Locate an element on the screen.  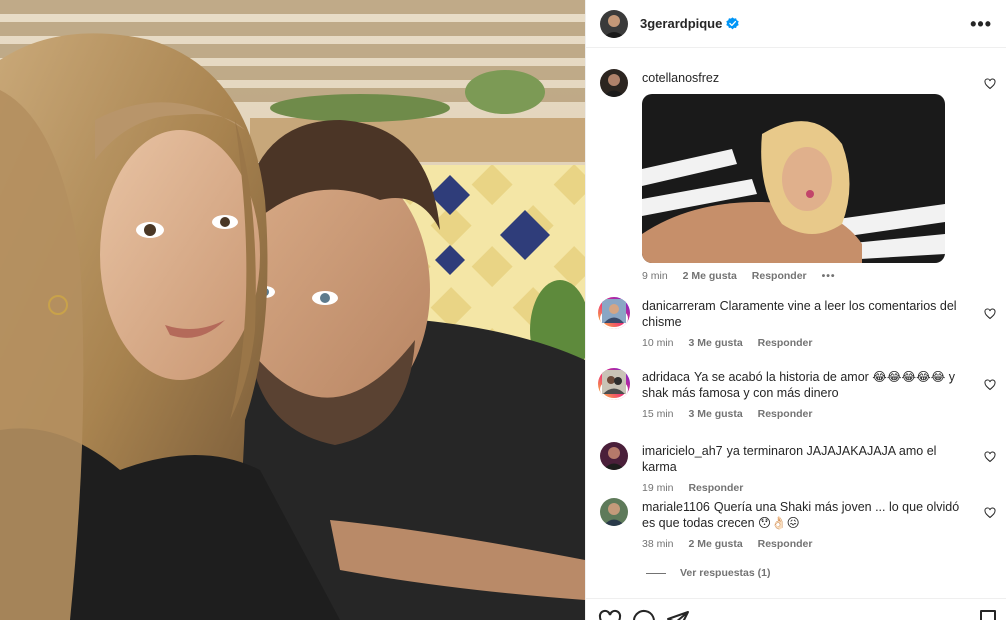
post-action-bar is located at coordinates (796, 609).